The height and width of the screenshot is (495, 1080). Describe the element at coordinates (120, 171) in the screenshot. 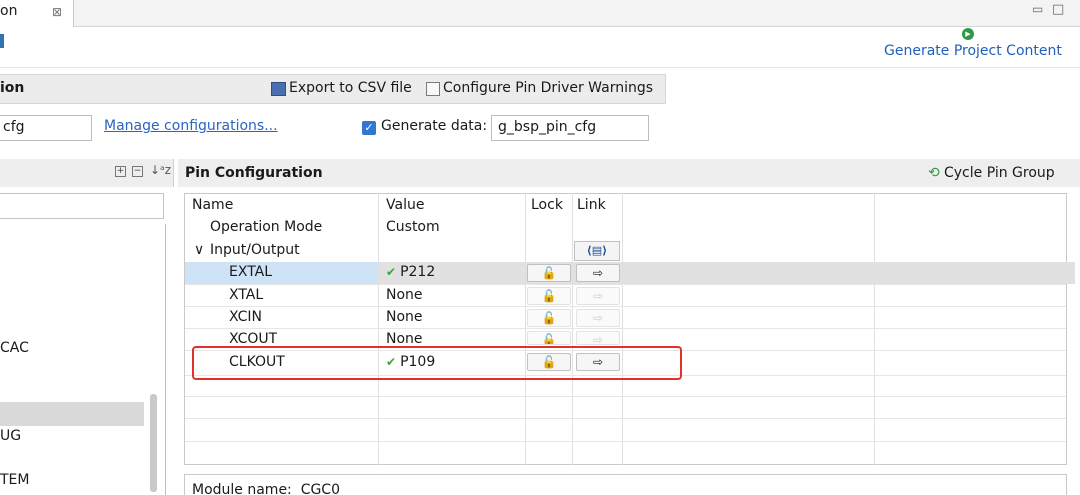

I see `expand-all-icon: +` at that location.